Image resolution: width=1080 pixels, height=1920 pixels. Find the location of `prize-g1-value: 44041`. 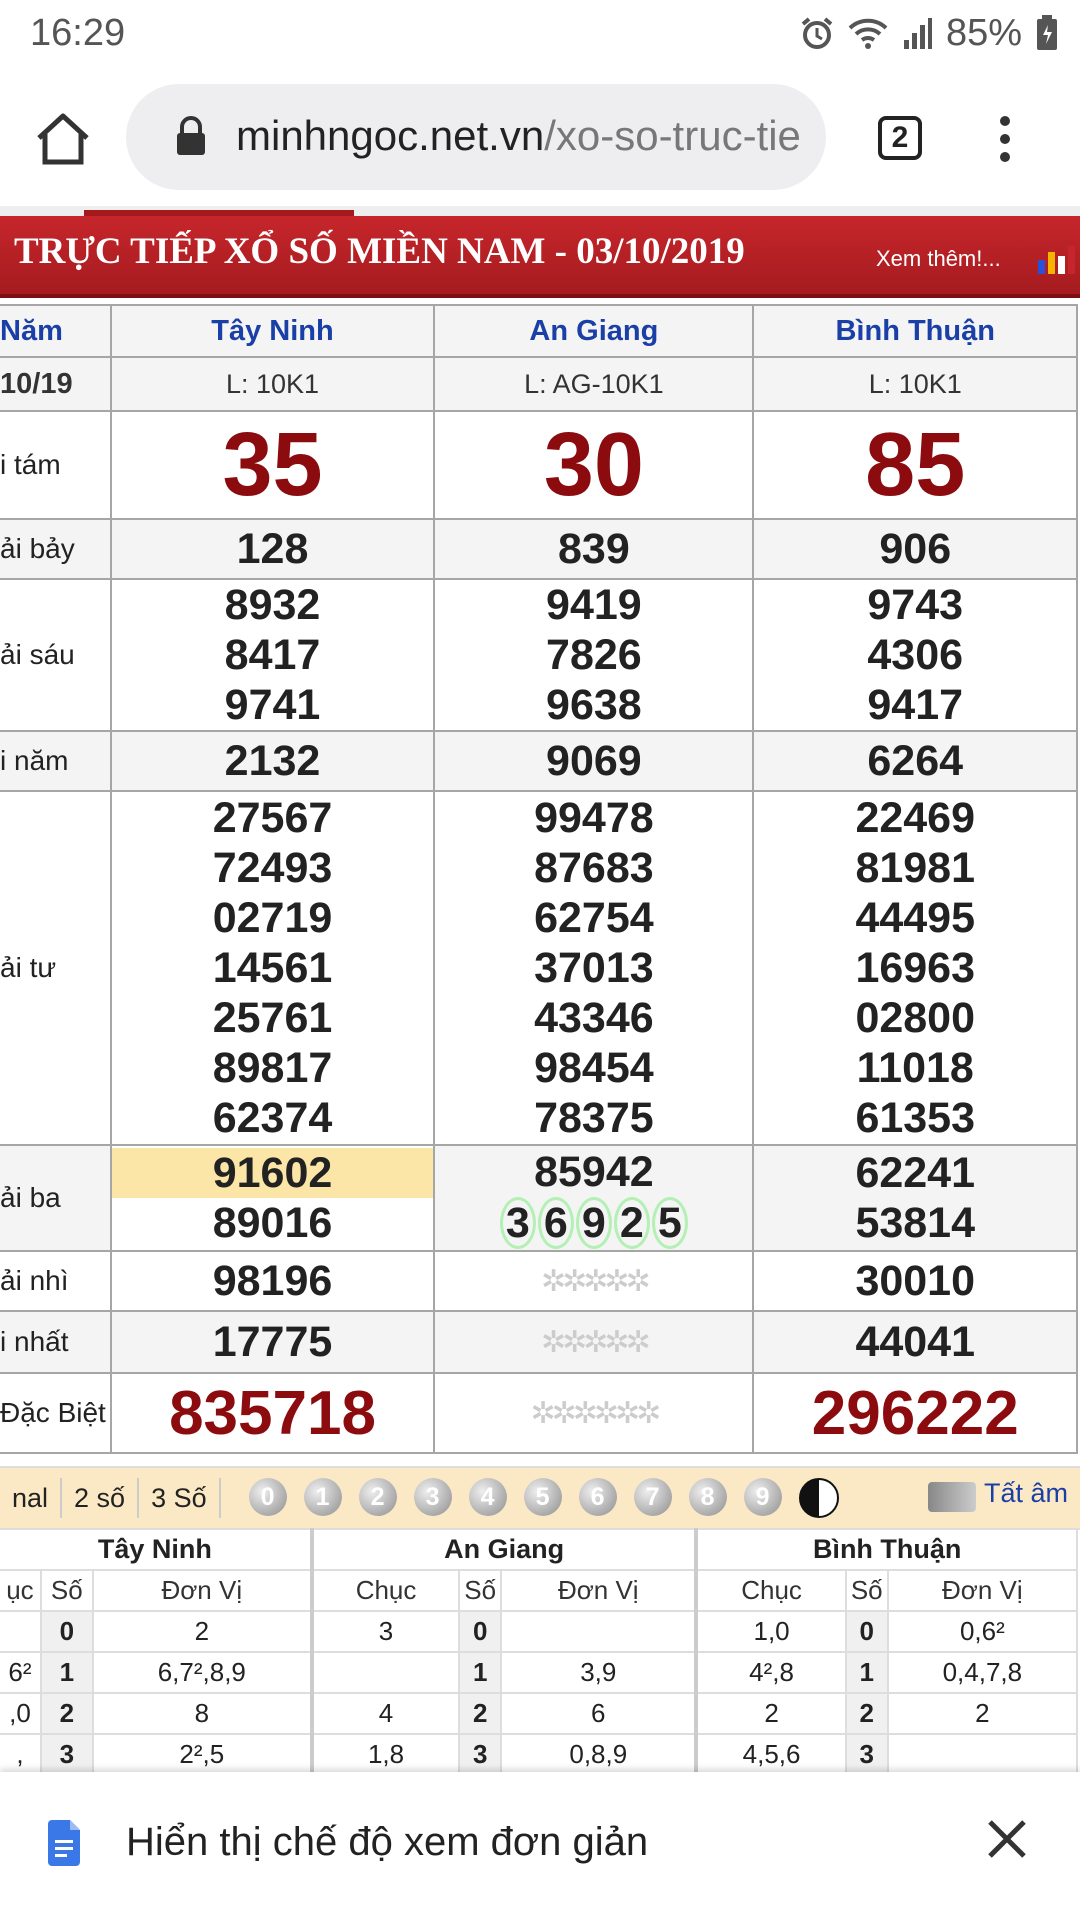

prize-g1-value: 44041 is located at coordinates (915, 1342).